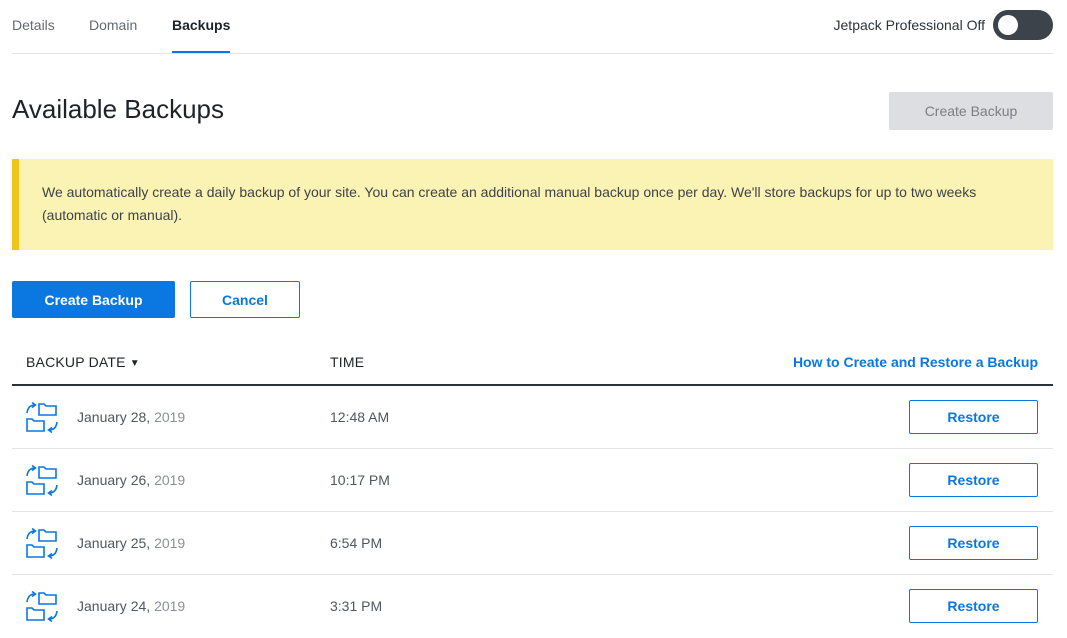 The image size is (1067, 638). Describe the element at coordinates (114, 417) in the screenshot. I see `row-date-day: January 28,` at that location.